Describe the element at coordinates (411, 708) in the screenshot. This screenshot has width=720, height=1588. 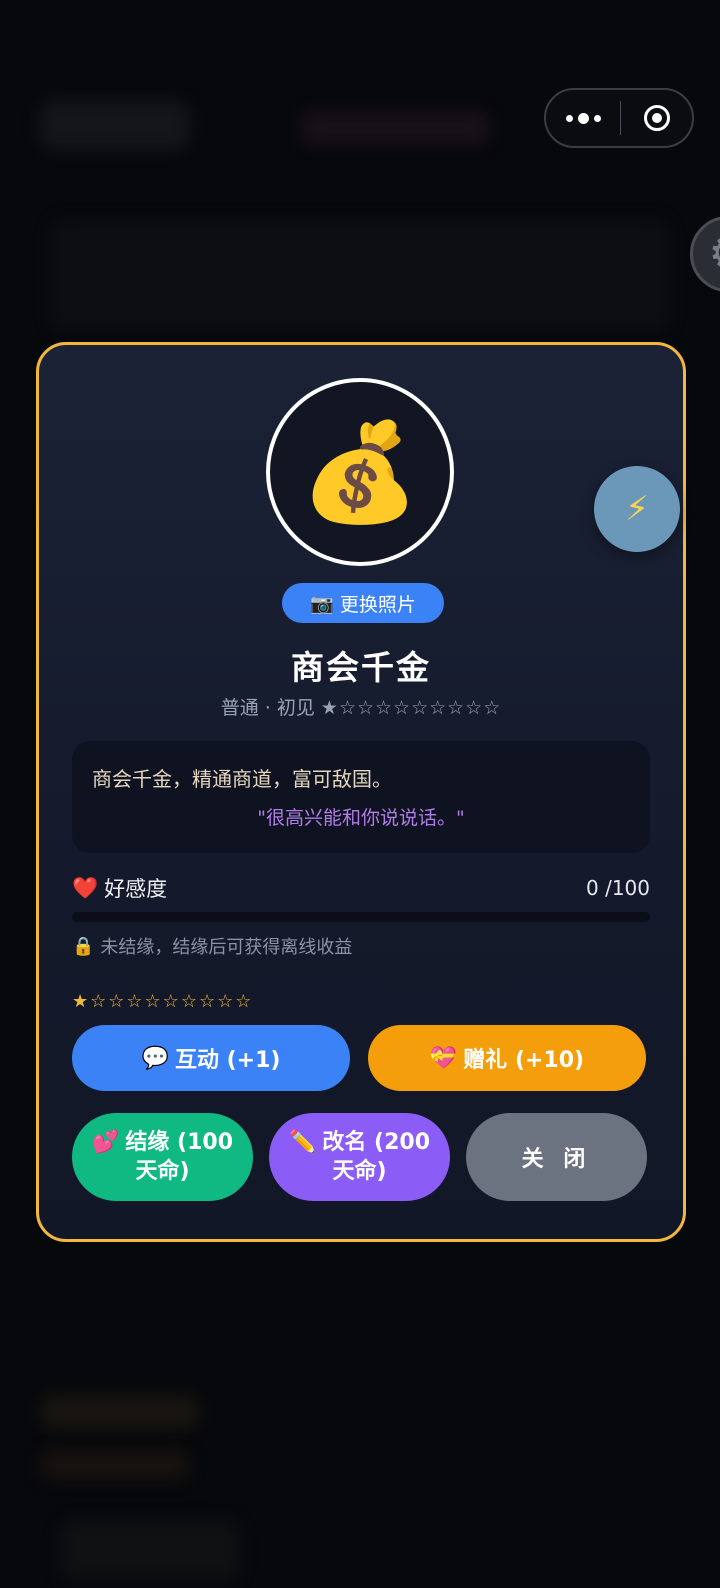
I see `meta-stars: ★☆☆☆☆☆☆☆☆☆` at that location.